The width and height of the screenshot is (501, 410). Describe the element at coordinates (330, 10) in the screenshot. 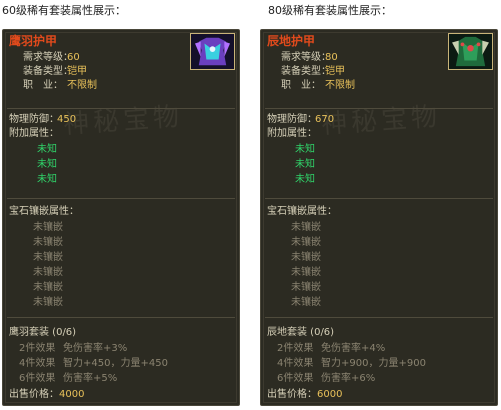

I see `right-caption: 80级稀有套装属性展示：` at that location.